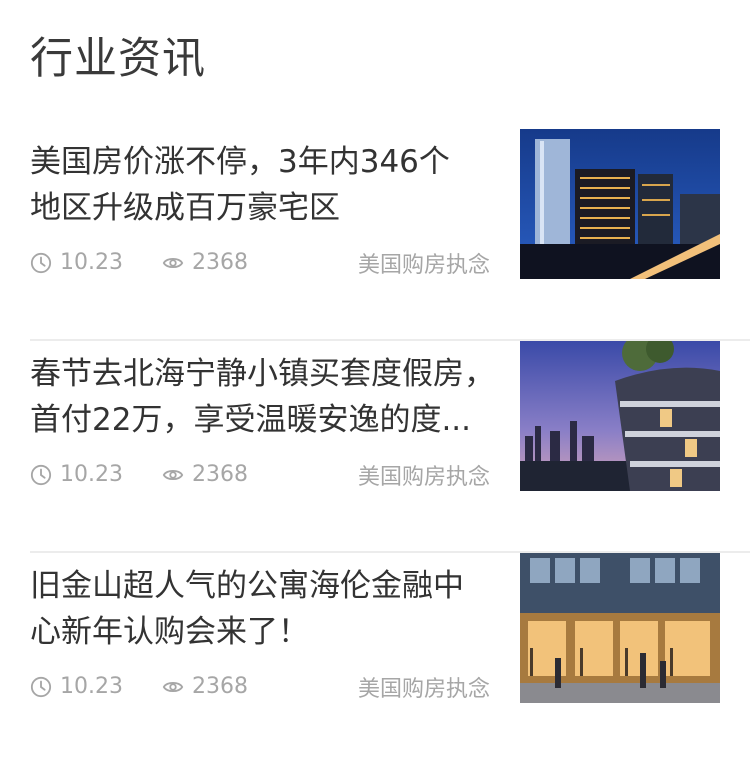 The width and height of the screenshot is (750, 765). Describe the element at coordinates (620, 204) in the screenshot. I see `city-night-skyline-image` at that location.